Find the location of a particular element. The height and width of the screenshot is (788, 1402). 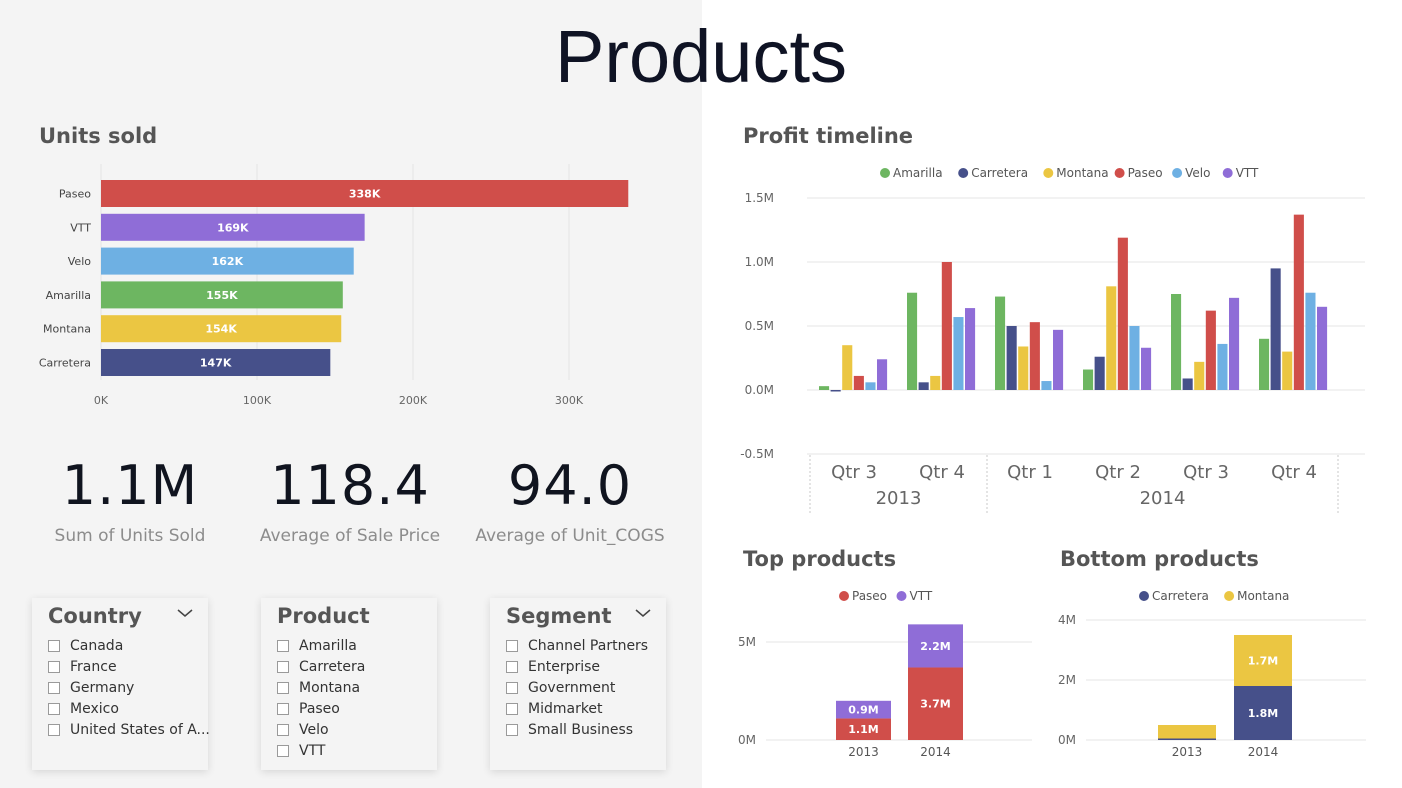

x-tick-label: 0K is located at coordinates (101, 400).